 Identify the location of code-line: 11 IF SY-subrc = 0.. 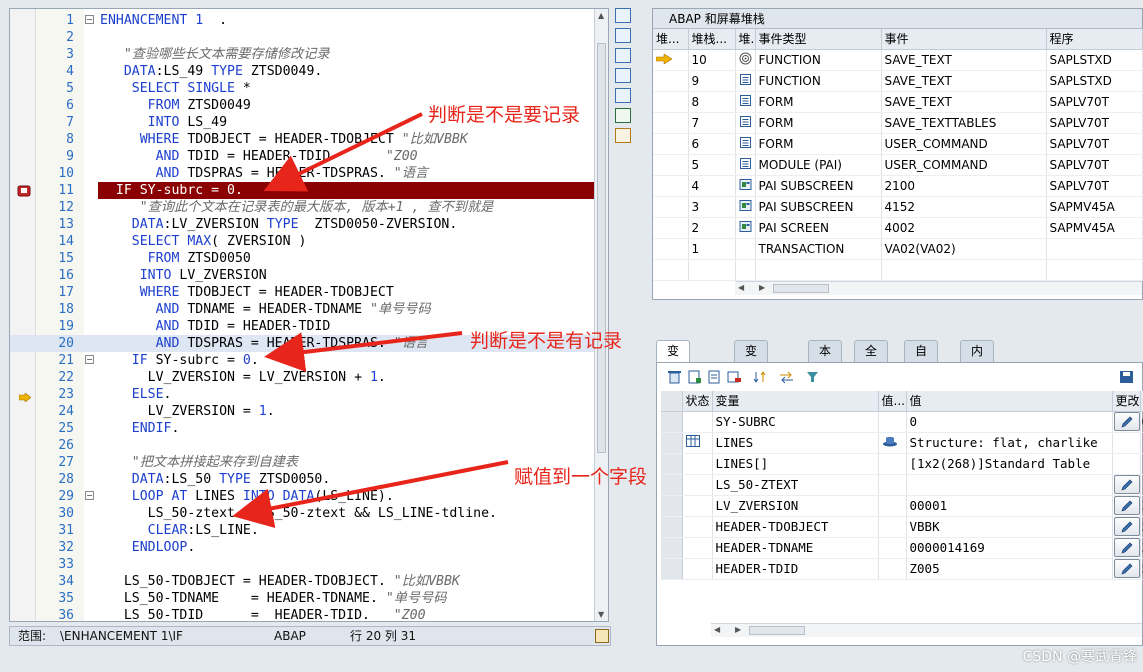
(304, 190).